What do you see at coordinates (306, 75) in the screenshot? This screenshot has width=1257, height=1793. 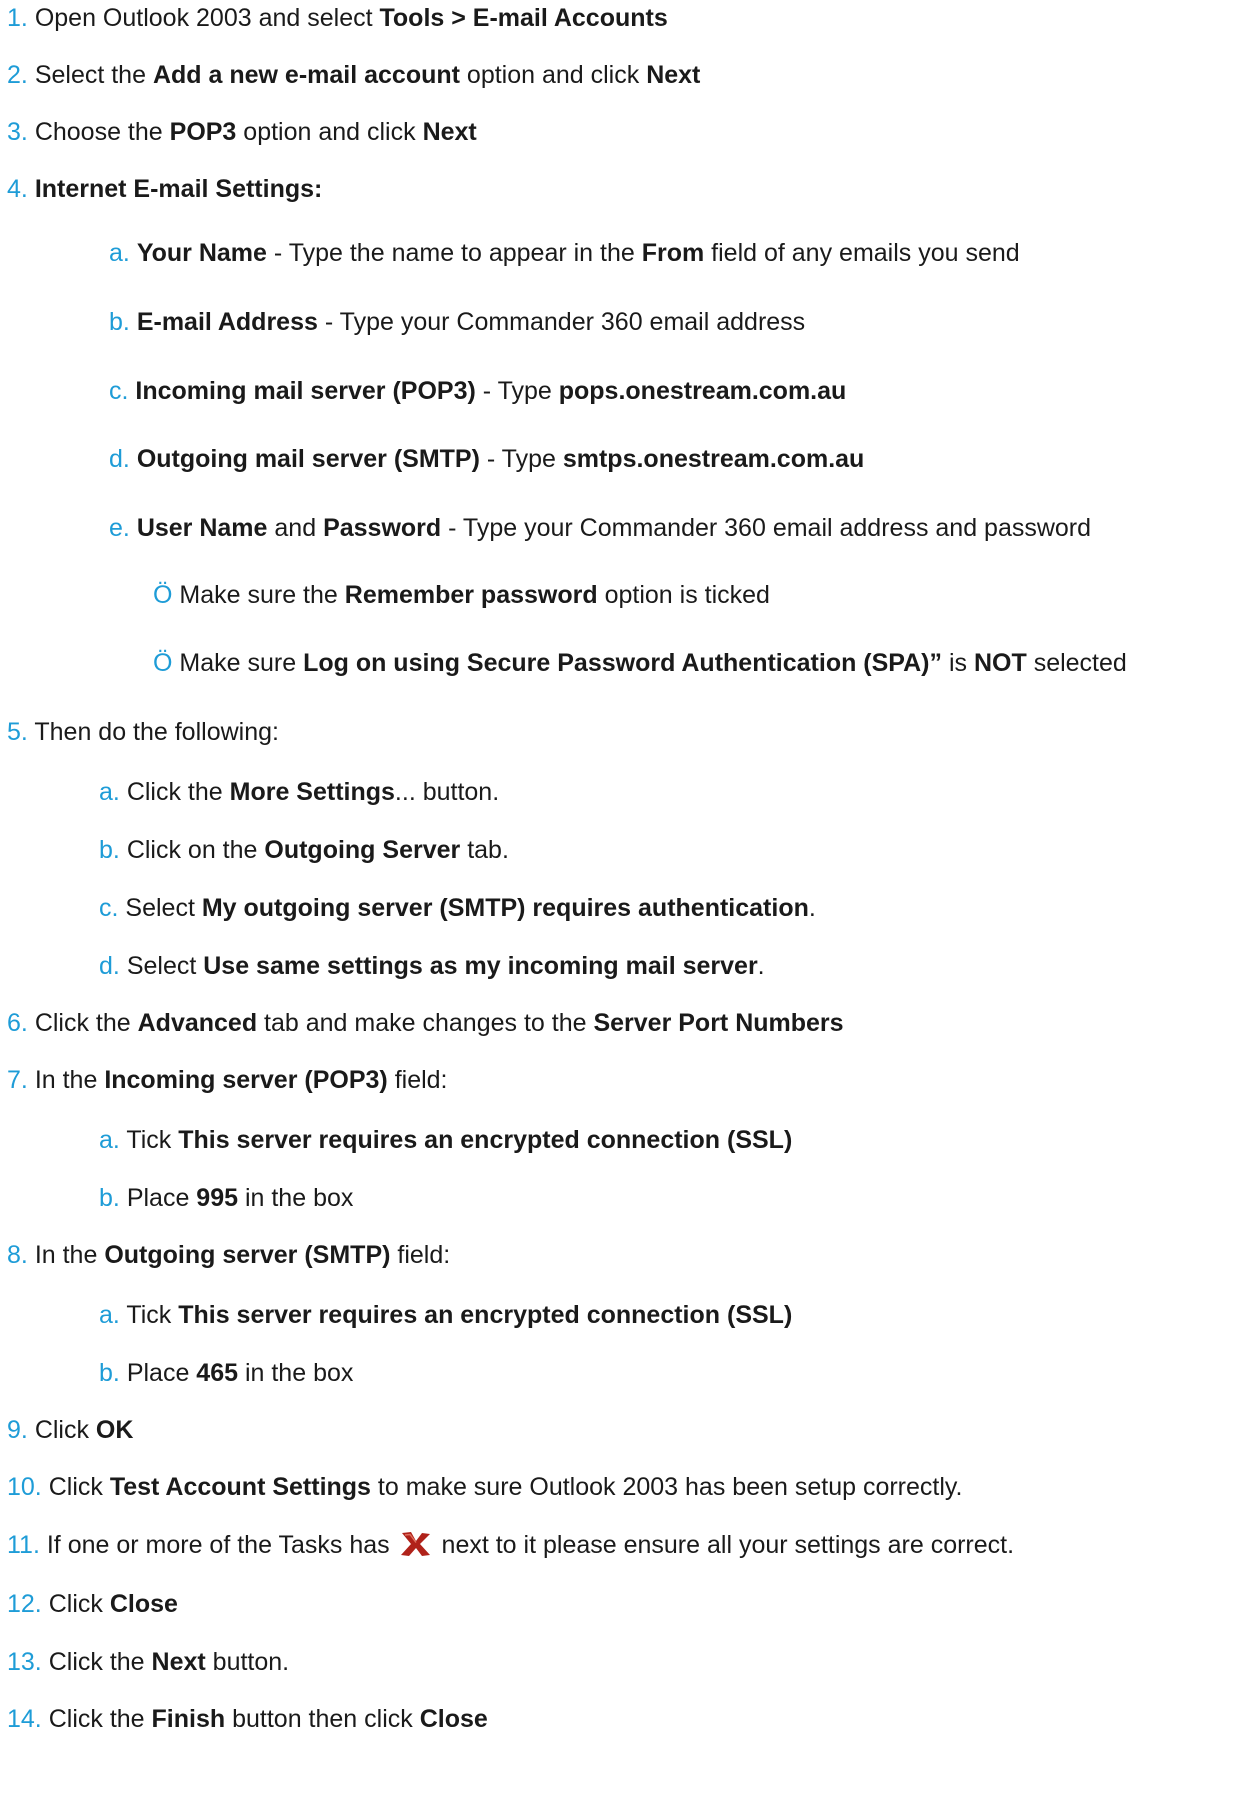 I see `step-bold: Add a new e-mail account` at bounding box center [306, 75].